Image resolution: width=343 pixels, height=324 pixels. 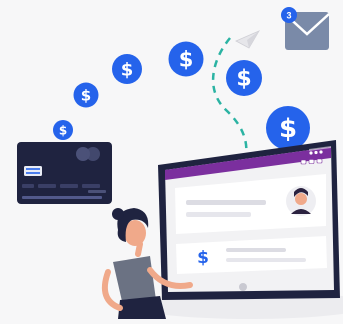 I want to click on credit-card, so click(x=64, y=173).